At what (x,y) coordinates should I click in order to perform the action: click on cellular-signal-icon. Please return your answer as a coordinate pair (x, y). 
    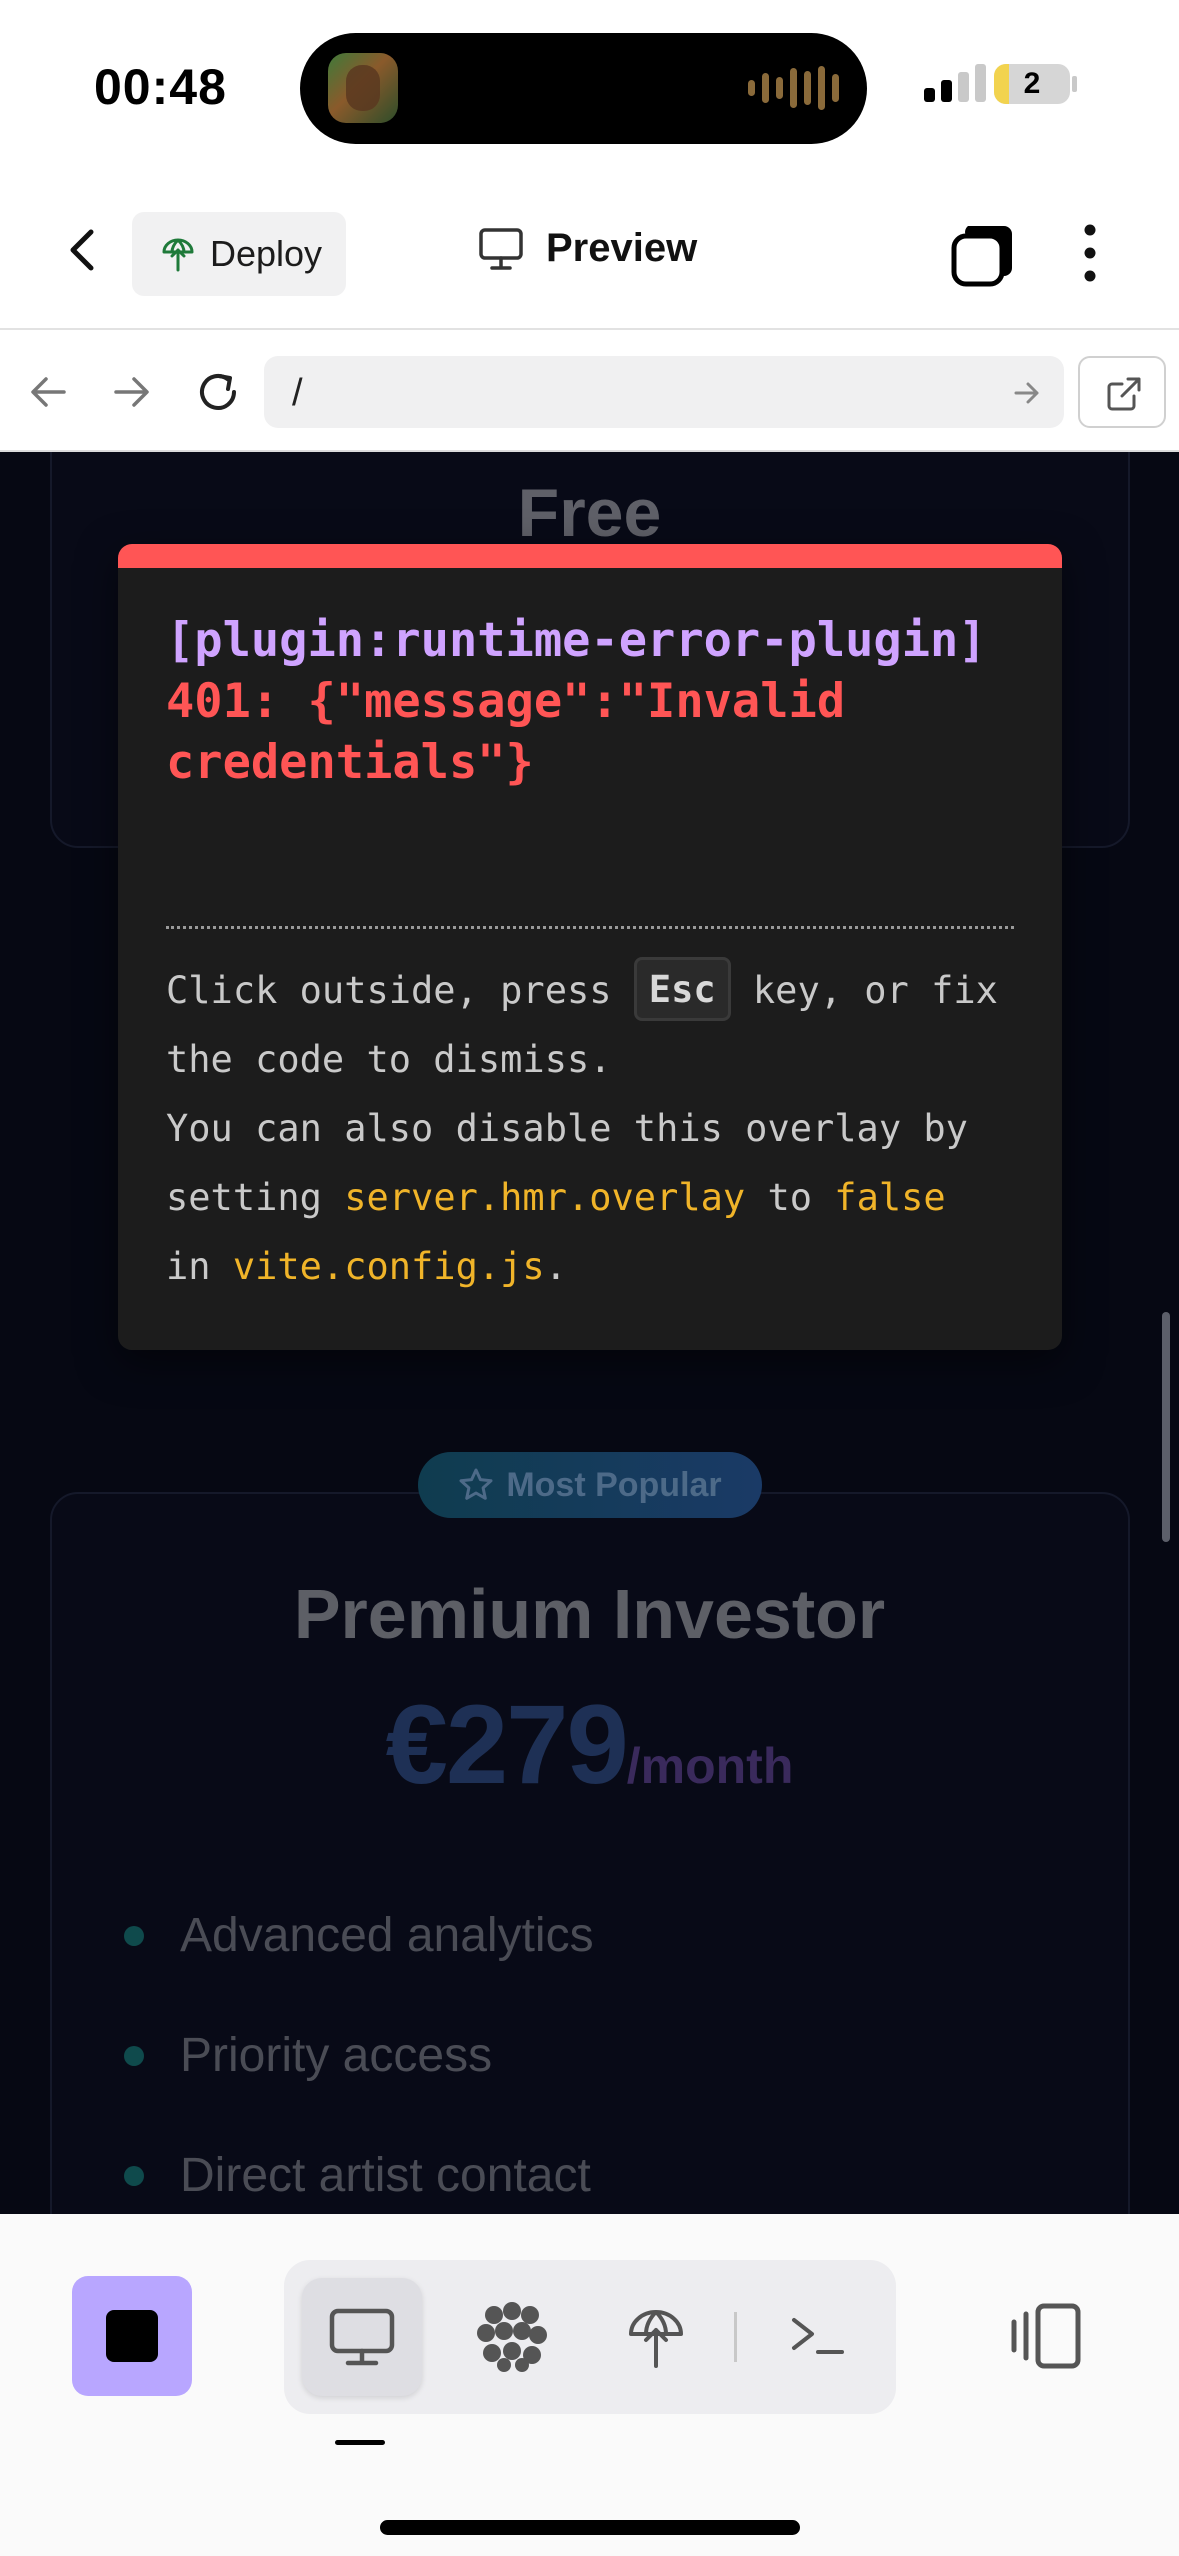
    Looking at the image, I should click on (955, 82).